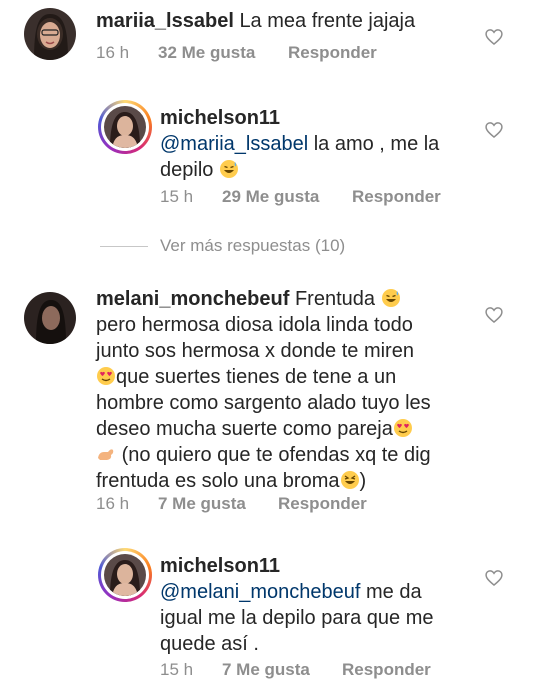 The image size is (535, 690). I want to click on comment-4-meta: 15 h 7 Me gusta Responder, so click(295, 670).